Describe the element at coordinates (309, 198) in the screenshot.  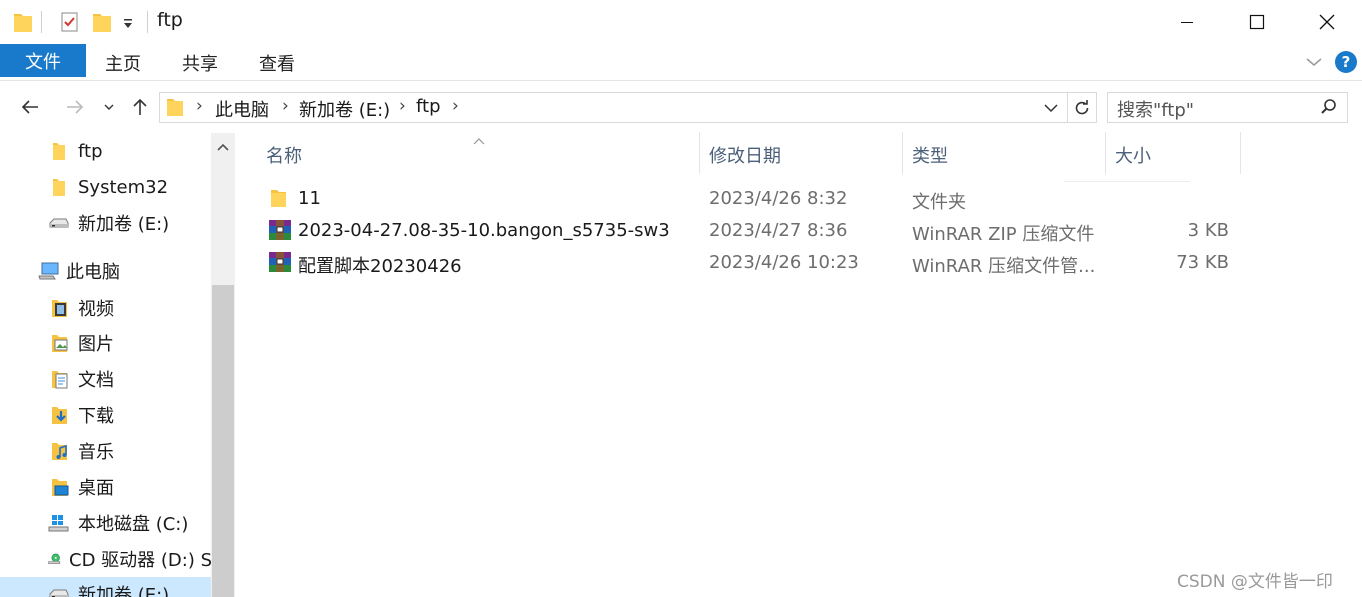
I see `file-name: 11` at that location.